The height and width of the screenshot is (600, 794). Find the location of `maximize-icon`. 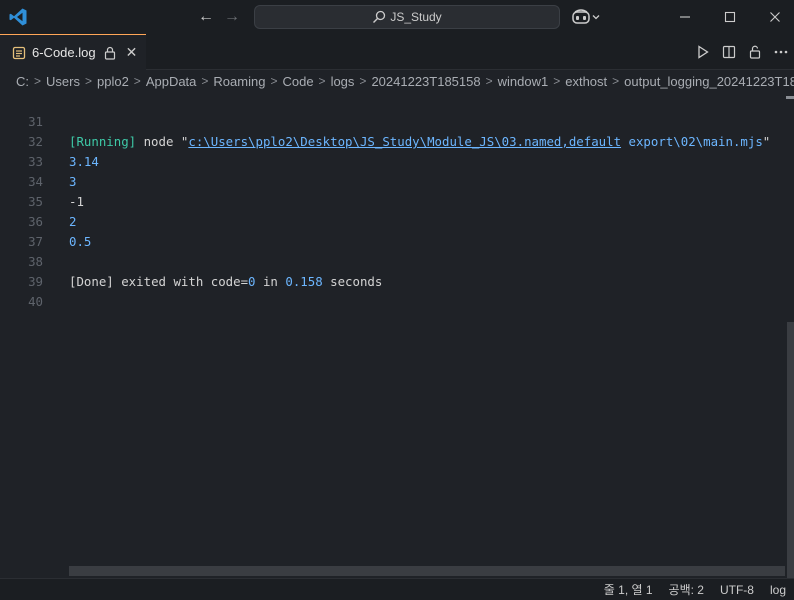

maximize-icon is located at coordinates (730, 17).